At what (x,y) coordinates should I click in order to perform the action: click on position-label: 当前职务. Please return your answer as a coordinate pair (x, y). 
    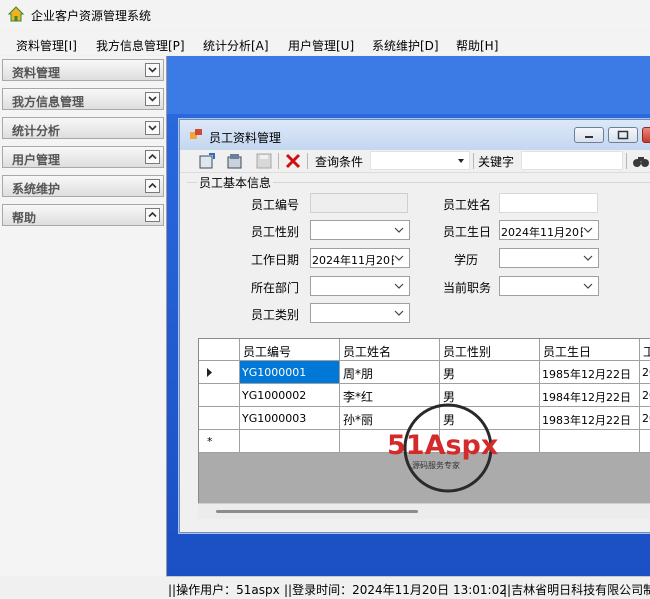
    Looking at the image, I should click on (467, 288).